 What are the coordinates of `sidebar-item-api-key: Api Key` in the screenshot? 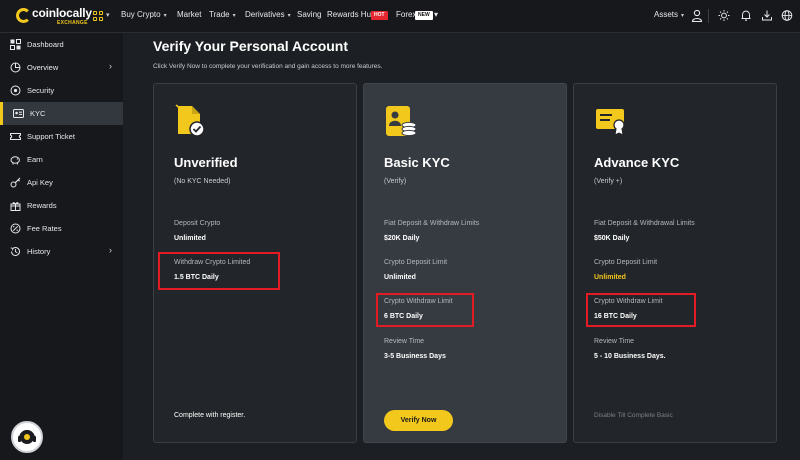 It's located at (61, 182).